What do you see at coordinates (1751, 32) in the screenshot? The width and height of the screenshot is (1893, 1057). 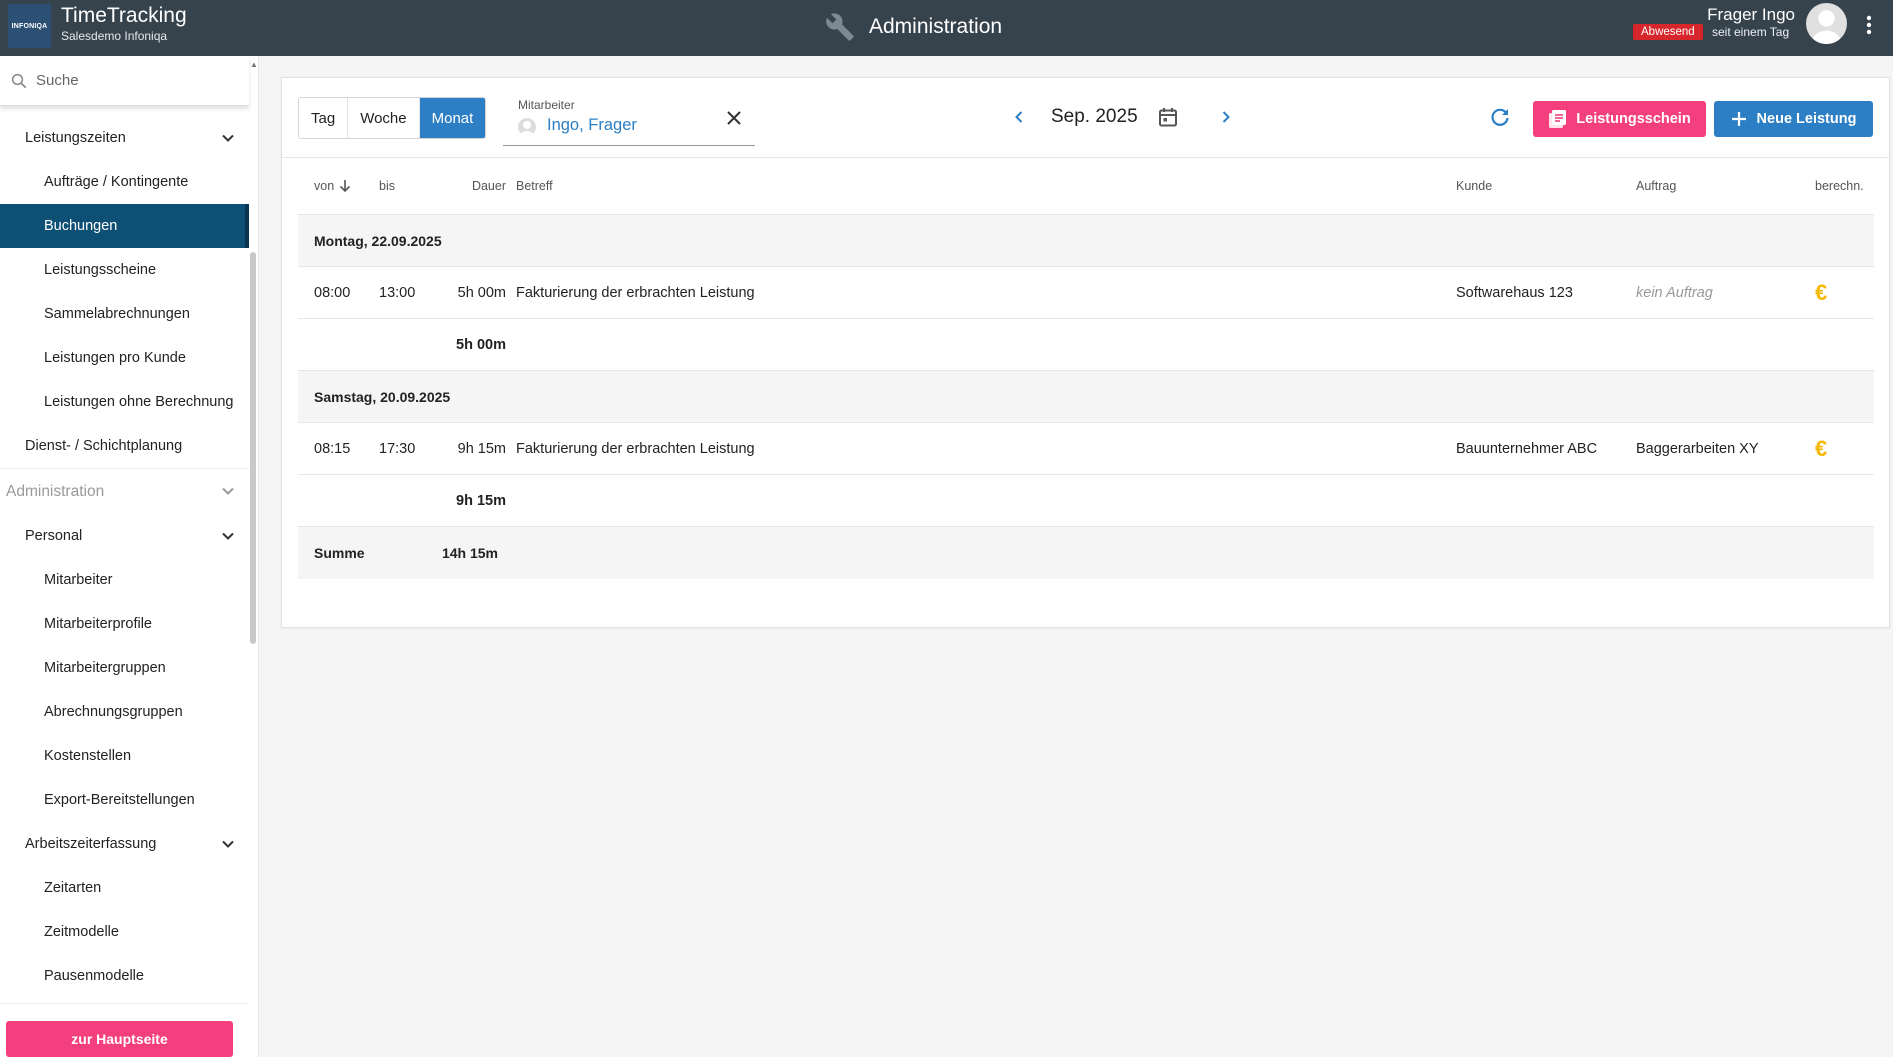 I see `status-since: seit einem Tag` at bounding box center [1751, 32].